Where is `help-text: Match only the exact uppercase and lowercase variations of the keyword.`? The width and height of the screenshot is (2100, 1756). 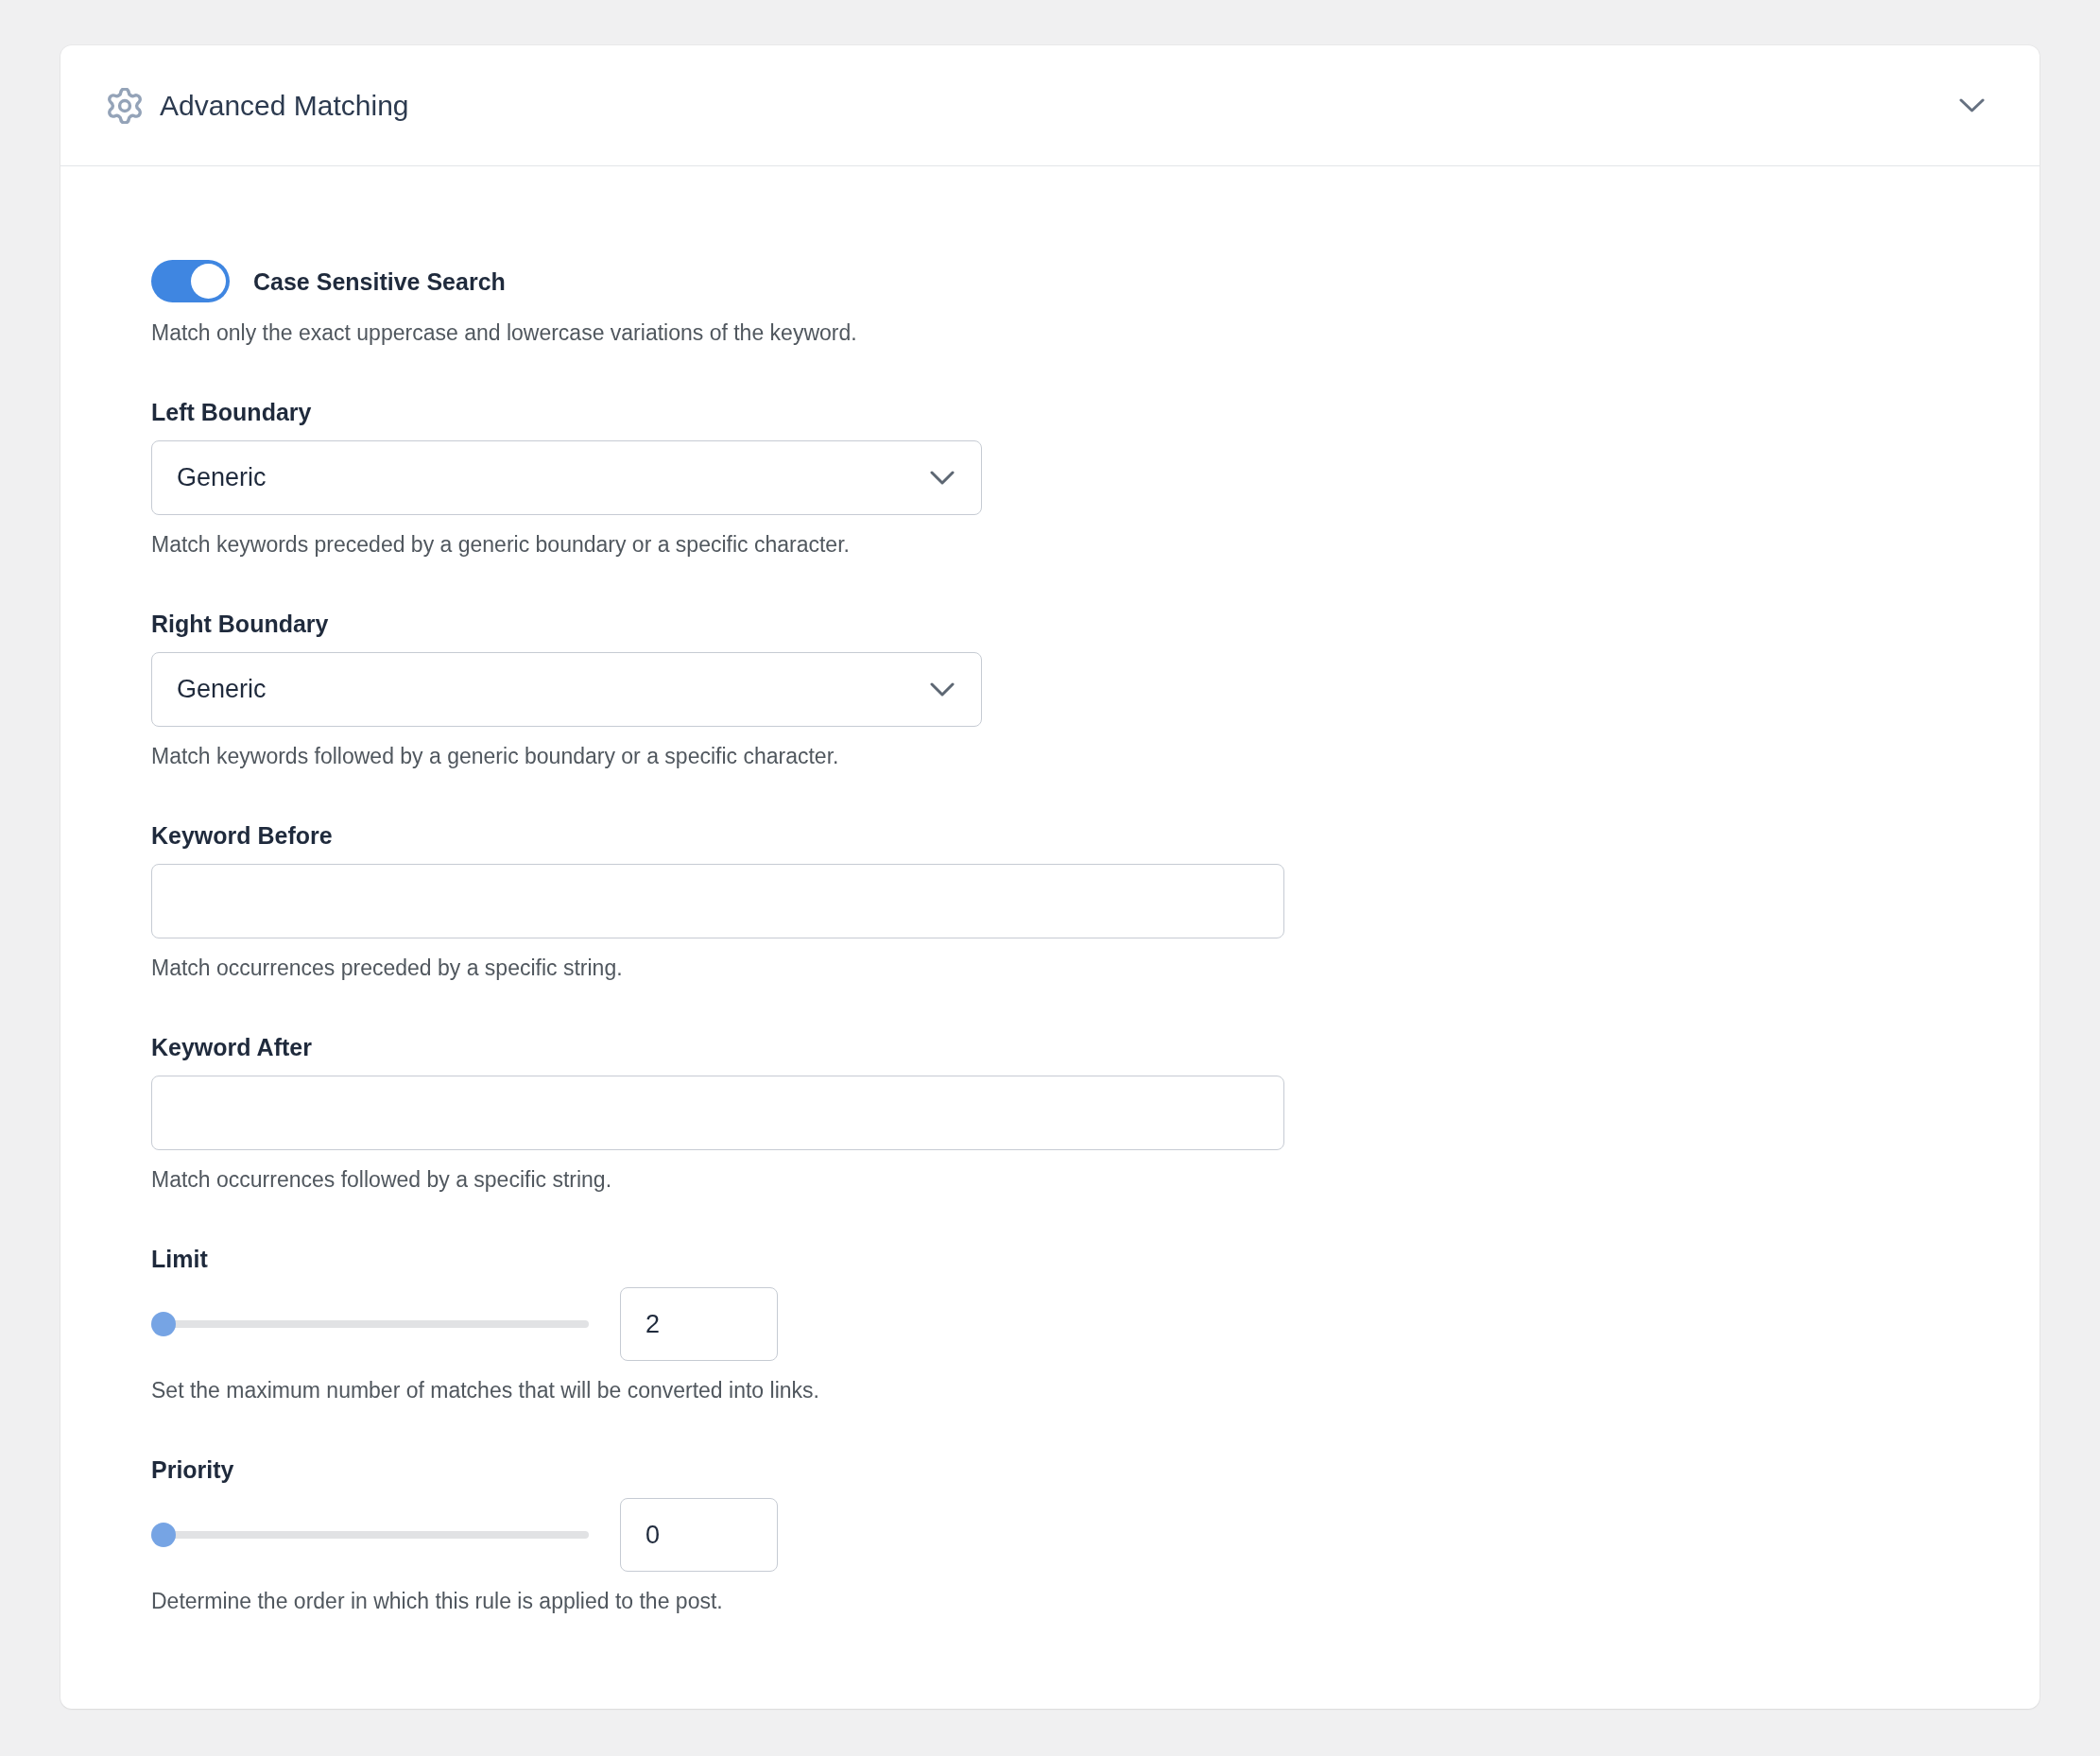
help-text: Match only the exact uppercase and lowercase variations of the keyword. is located at coordinates (504, 333).